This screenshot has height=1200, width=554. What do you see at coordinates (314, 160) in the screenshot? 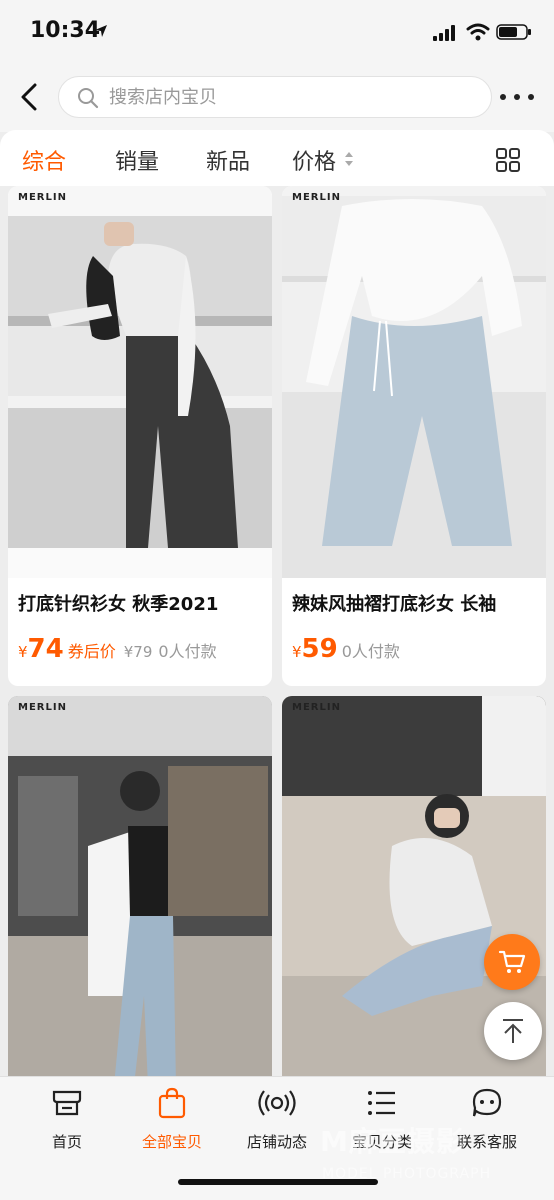
I see `sort-tab-price: 价格` at bounding box center [314, 160].